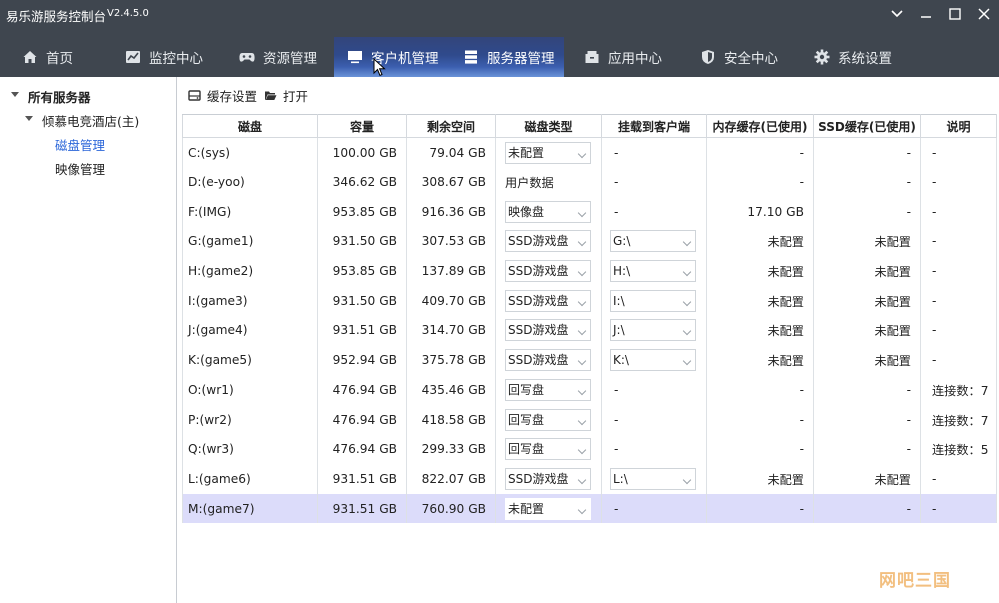 The width and height of the screenshot is (999, 603). What do you see at coordinates (653, 241) in the screenshot?
I see `mount-drive-select: G:\` at bounding box center [653, 241].